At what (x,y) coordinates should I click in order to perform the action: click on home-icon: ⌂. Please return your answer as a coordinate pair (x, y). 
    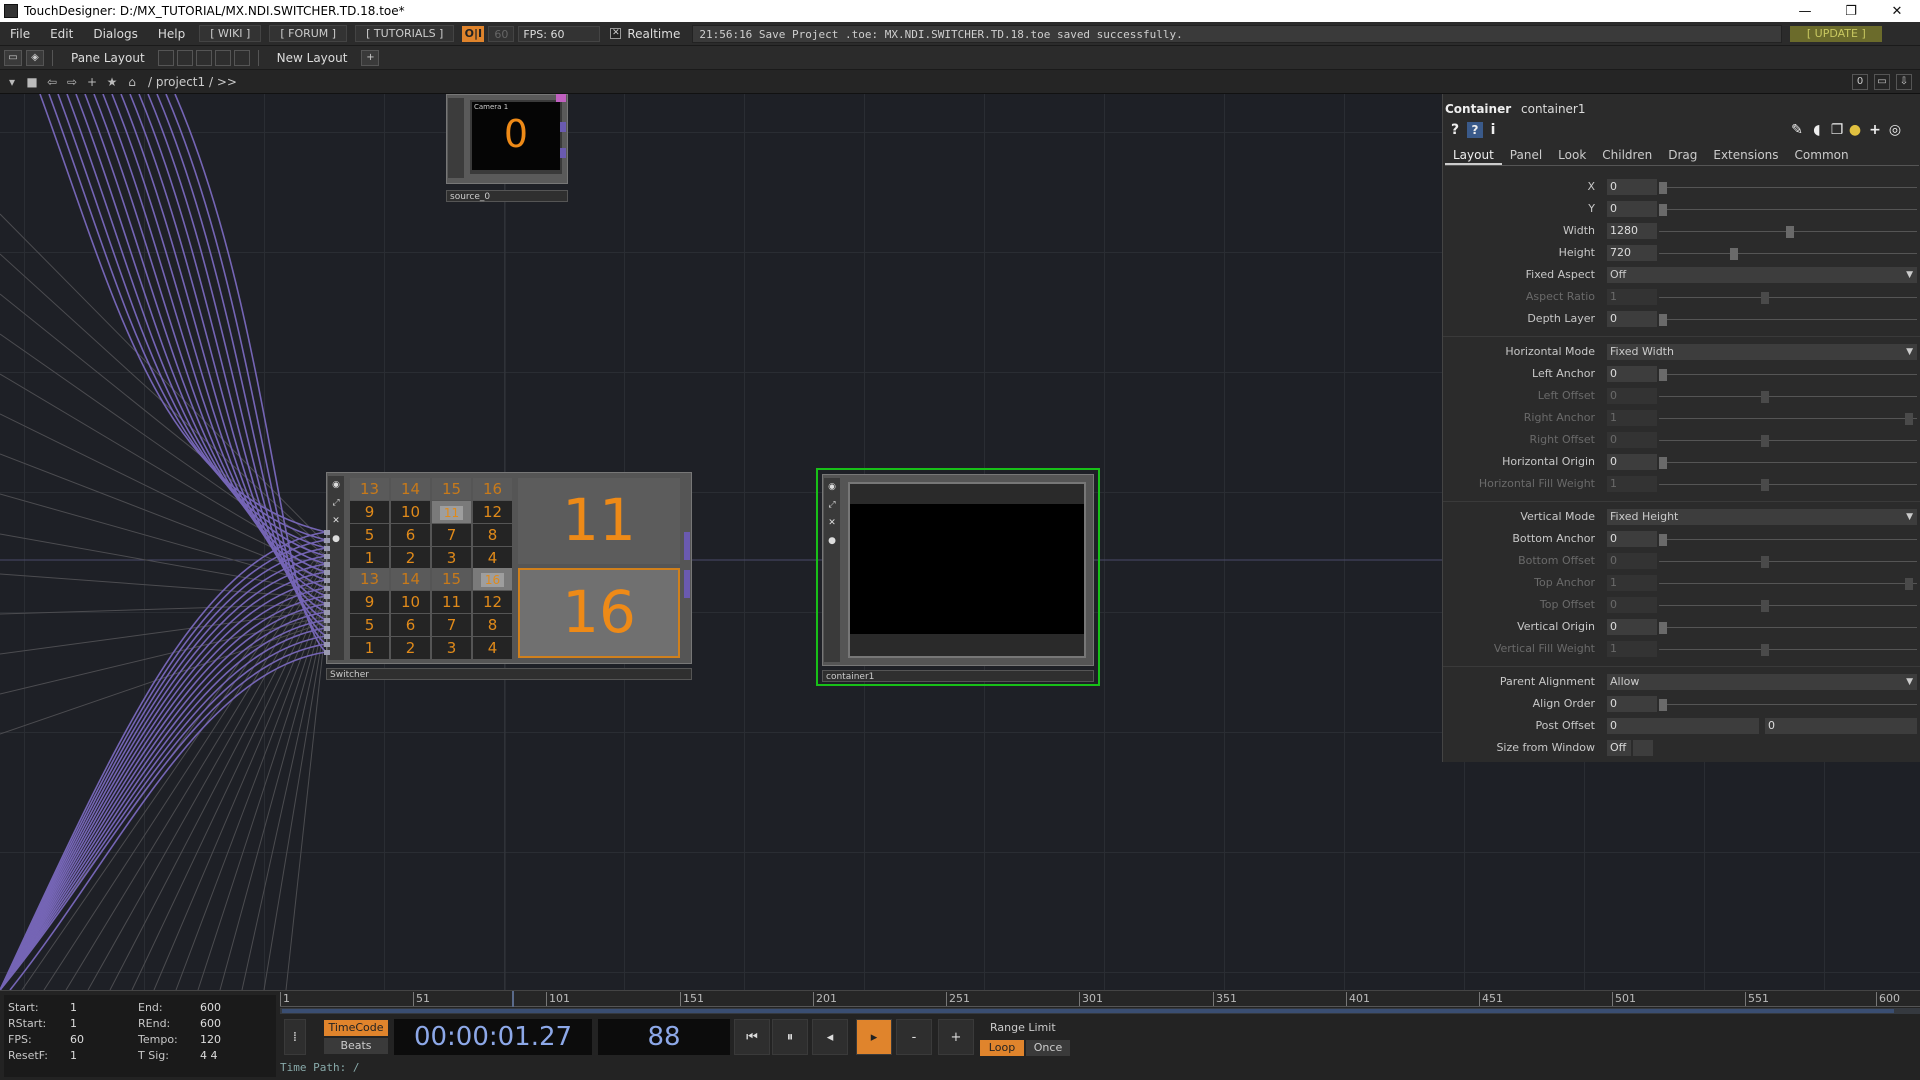
    Looking at the image, I should click on (132, 82).